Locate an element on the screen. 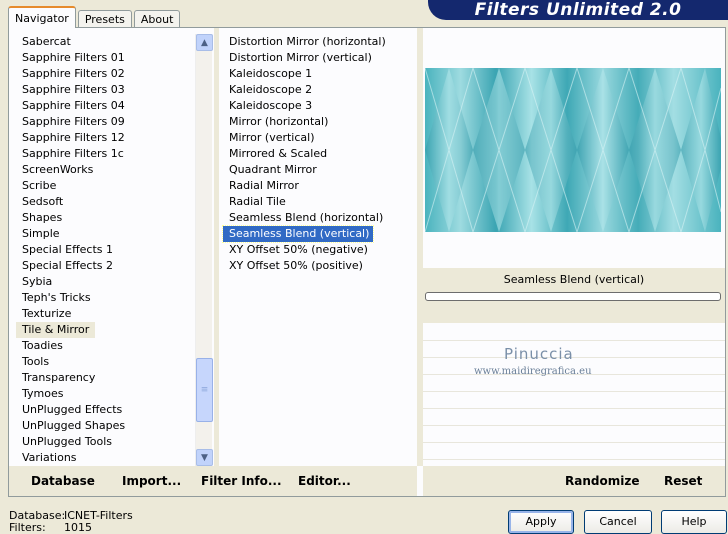 The image size is (728, 534). chevron-up-icon: ▲ is located at coordinates (204, 42).